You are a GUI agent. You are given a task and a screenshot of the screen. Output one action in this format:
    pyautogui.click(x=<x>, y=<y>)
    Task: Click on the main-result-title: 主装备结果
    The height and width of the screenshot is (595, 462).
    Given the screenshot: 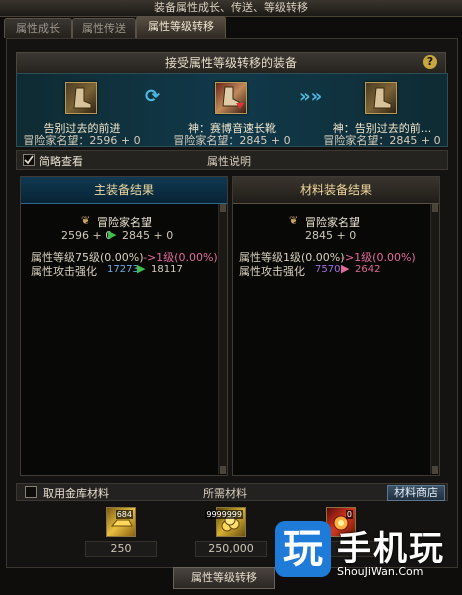 What is the action you would take?
    pyautogui.click(x=124, y=190)
    